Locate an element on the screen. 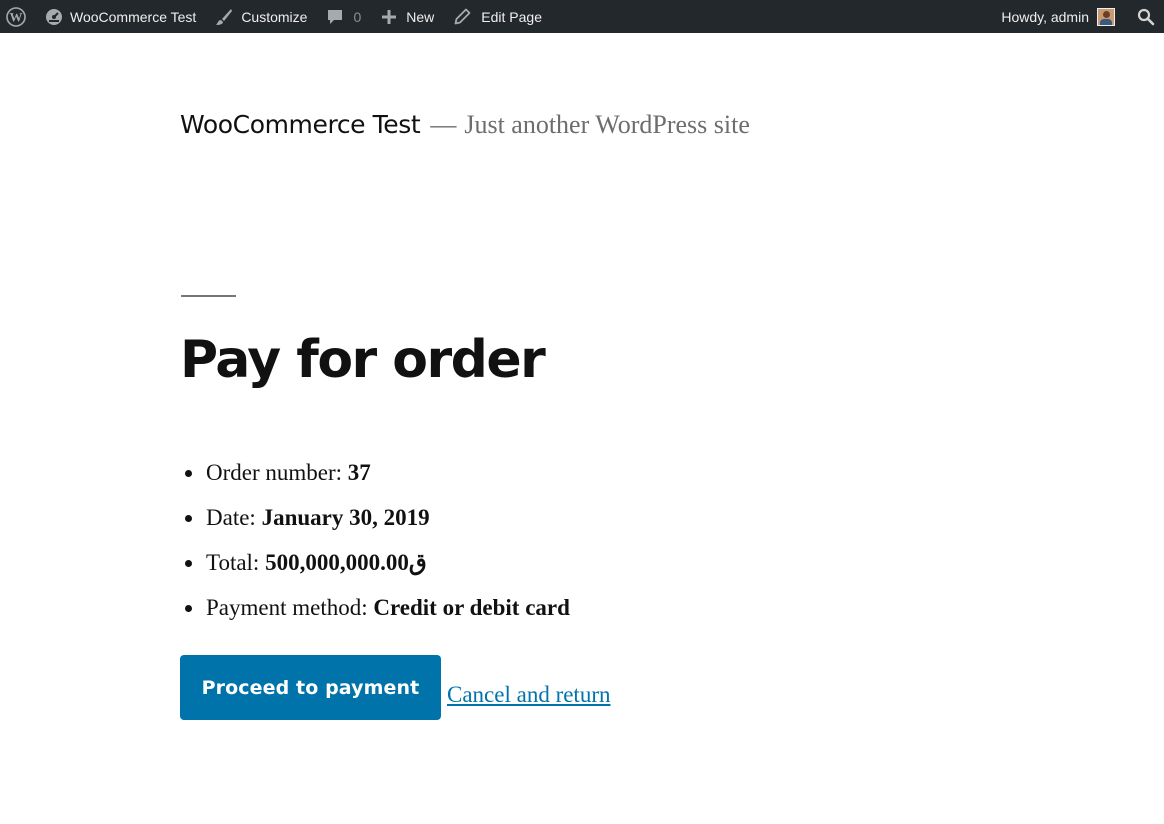  comment-icon is located at coordinates (335, 17).